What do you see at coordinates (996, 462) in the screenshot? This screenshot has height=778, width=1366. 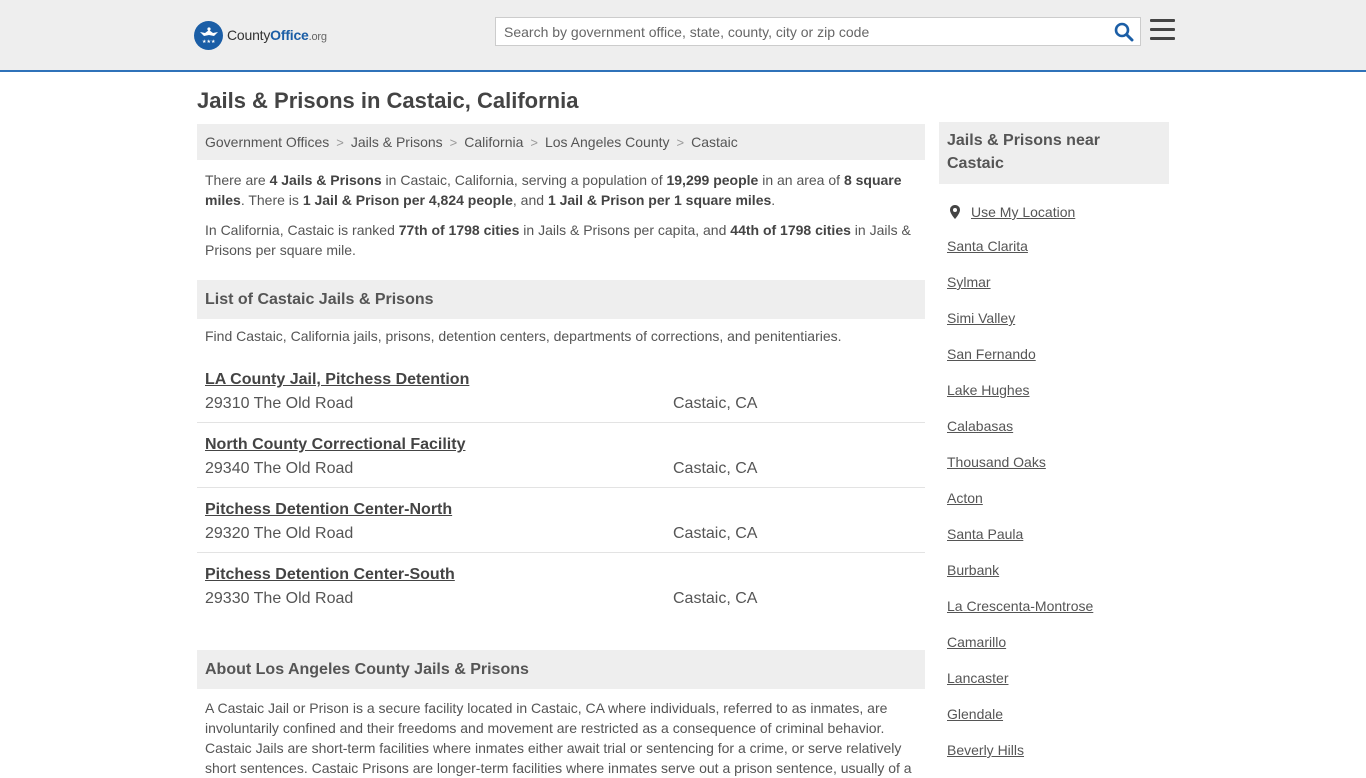 I see `nearby-city-link: Thousand Oaks` at bounding box center [996, 462].